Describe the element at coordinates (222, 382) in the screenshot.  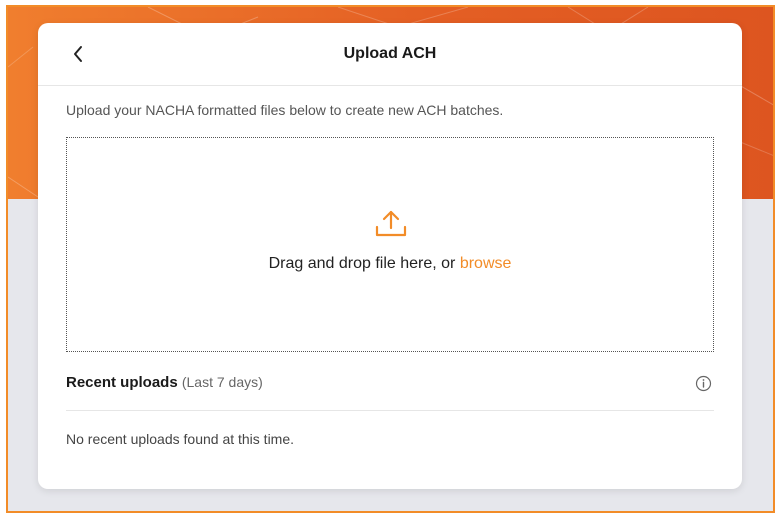
I see `recent-uploads-range: (Last 7 days)` at that location.